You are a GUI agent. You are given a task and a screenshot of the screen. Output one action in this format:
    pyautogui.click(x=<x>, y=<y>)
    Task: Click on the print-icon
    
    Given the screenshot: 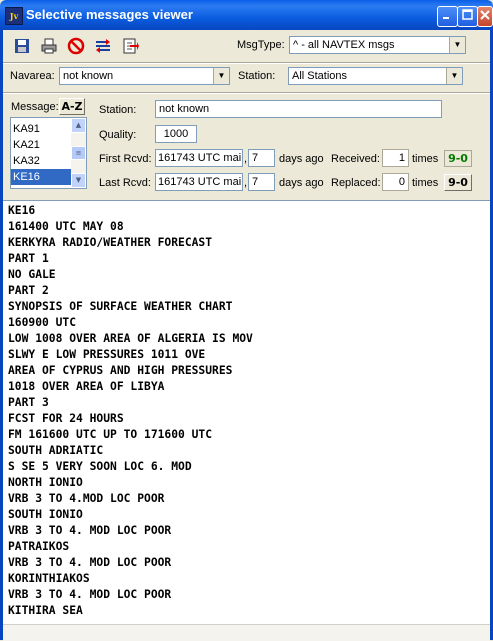 What is the action you would take?
    pyautogui.click(x=48, y=45)
    